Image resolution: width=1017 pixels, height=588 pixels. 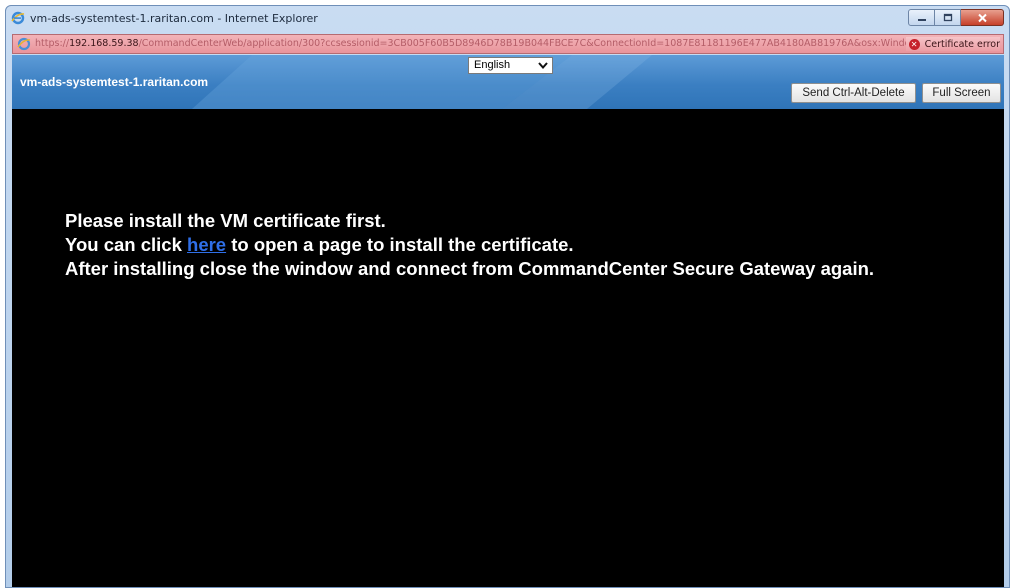 What do you see at coordinates (18, 18) in the screenshot?
I see `ie-icon` at bounding box center [18, 18].